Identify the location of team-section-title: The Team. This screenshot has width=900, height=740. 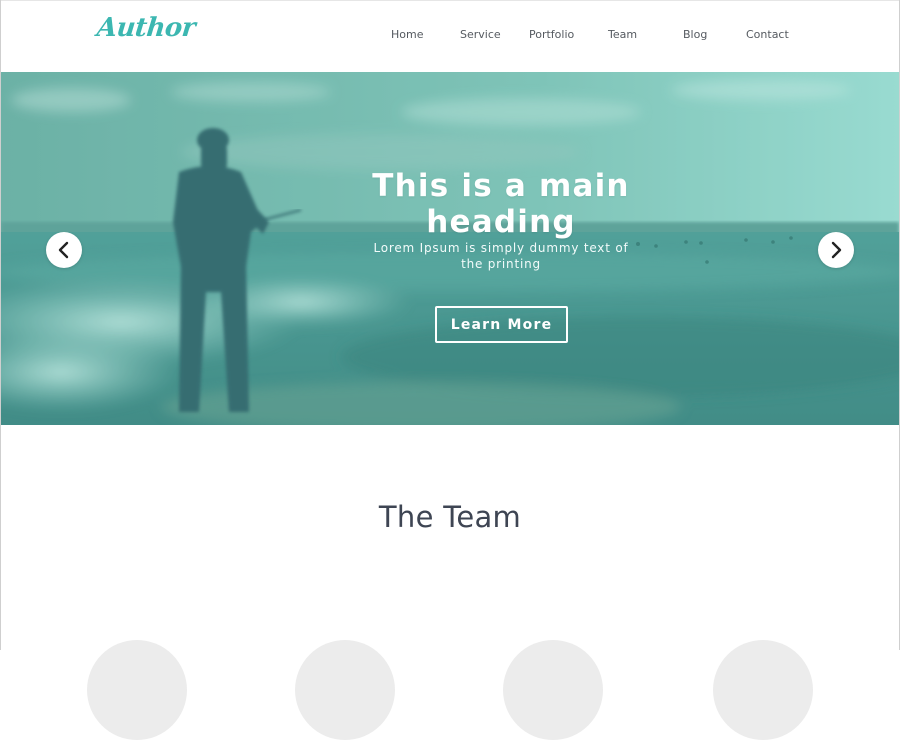
(450, 517).